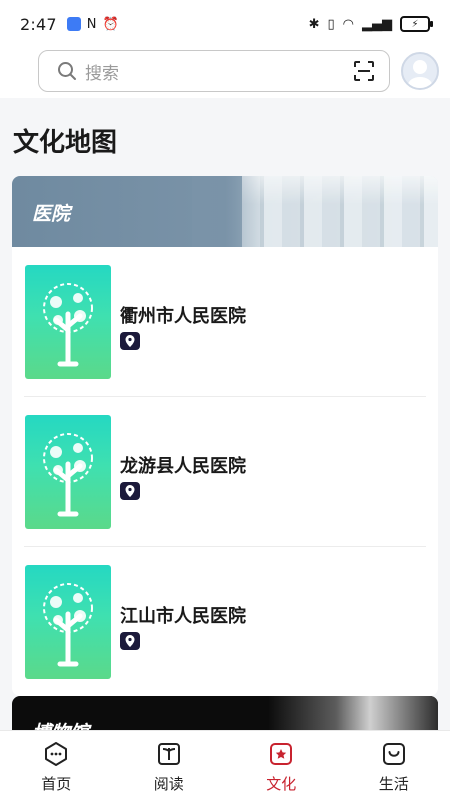  I want to click on item-name: 龙游县人民医院, so click(183, 466).